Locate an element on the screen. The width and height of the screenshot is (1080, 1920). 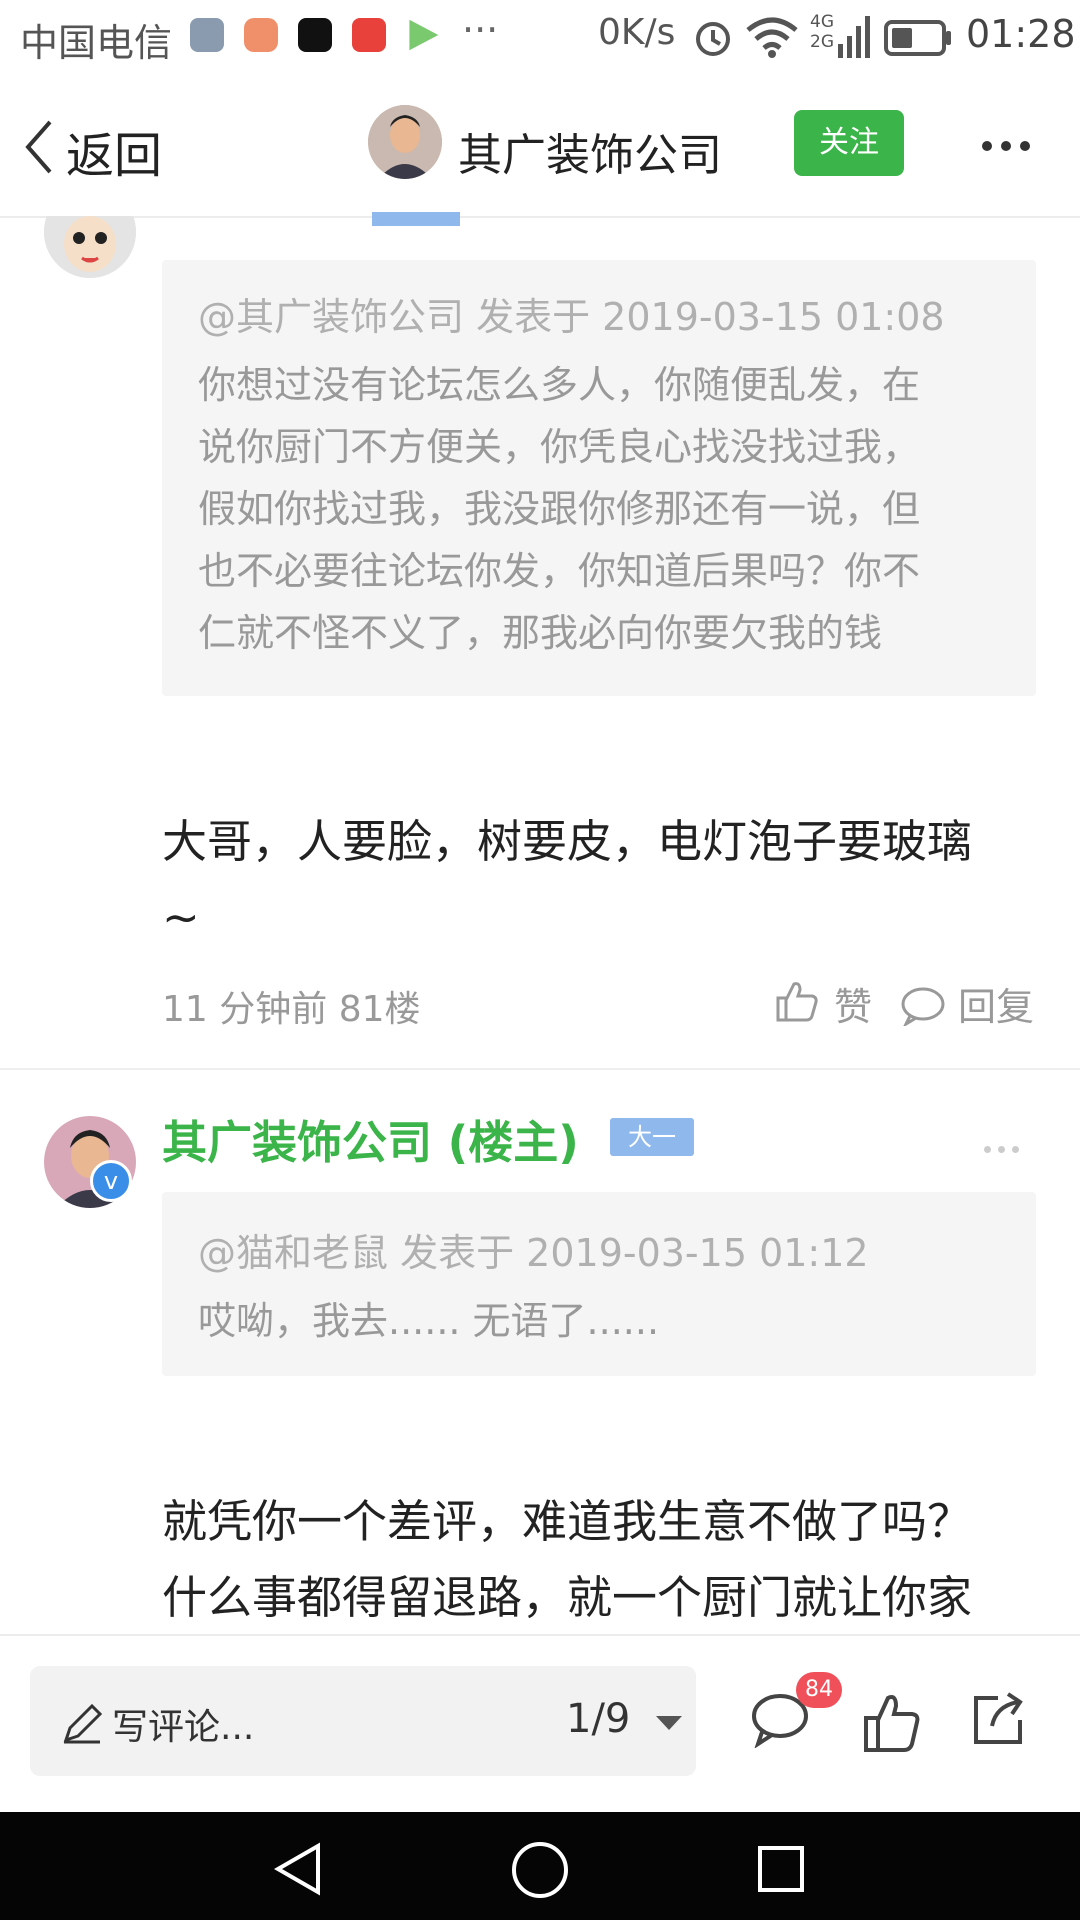
gallery-icon is located at coordinates (207, 35).